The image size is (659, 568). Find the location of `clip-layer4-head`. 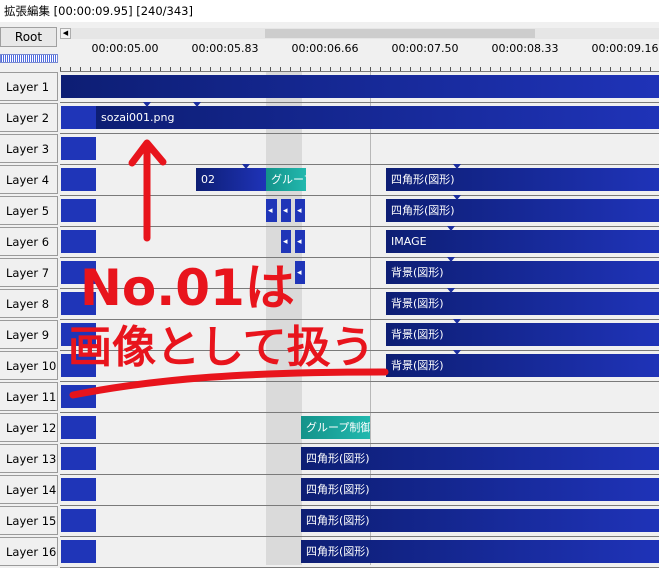

clip-layer4-head is located at coordinates (78, 179).